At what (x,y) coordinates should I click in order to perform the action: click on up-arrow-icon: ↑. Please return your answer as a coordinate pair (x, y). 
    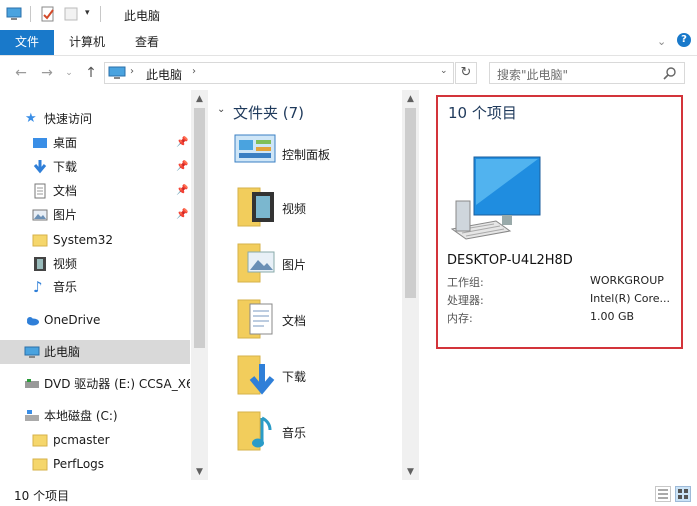
    Looking at the image, I should click on (91, 73).